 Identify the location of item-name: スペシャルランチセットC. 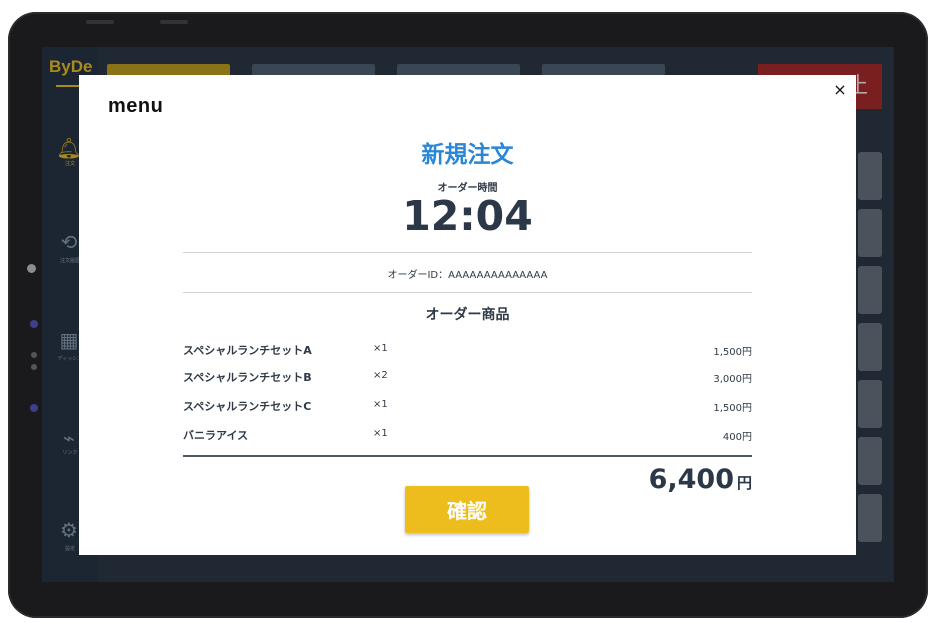
(247, 406).